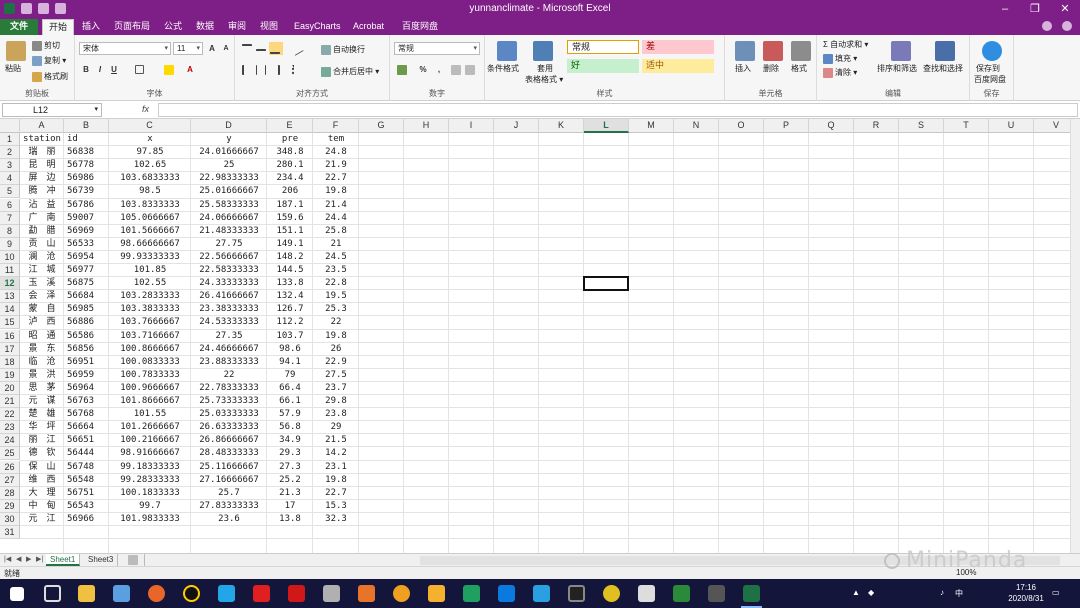 The height and width of the screenshot is (608, 1080). Describe the element at coordinates (17, 594) in the screenshot. I see `windows-start-icon` at that location.